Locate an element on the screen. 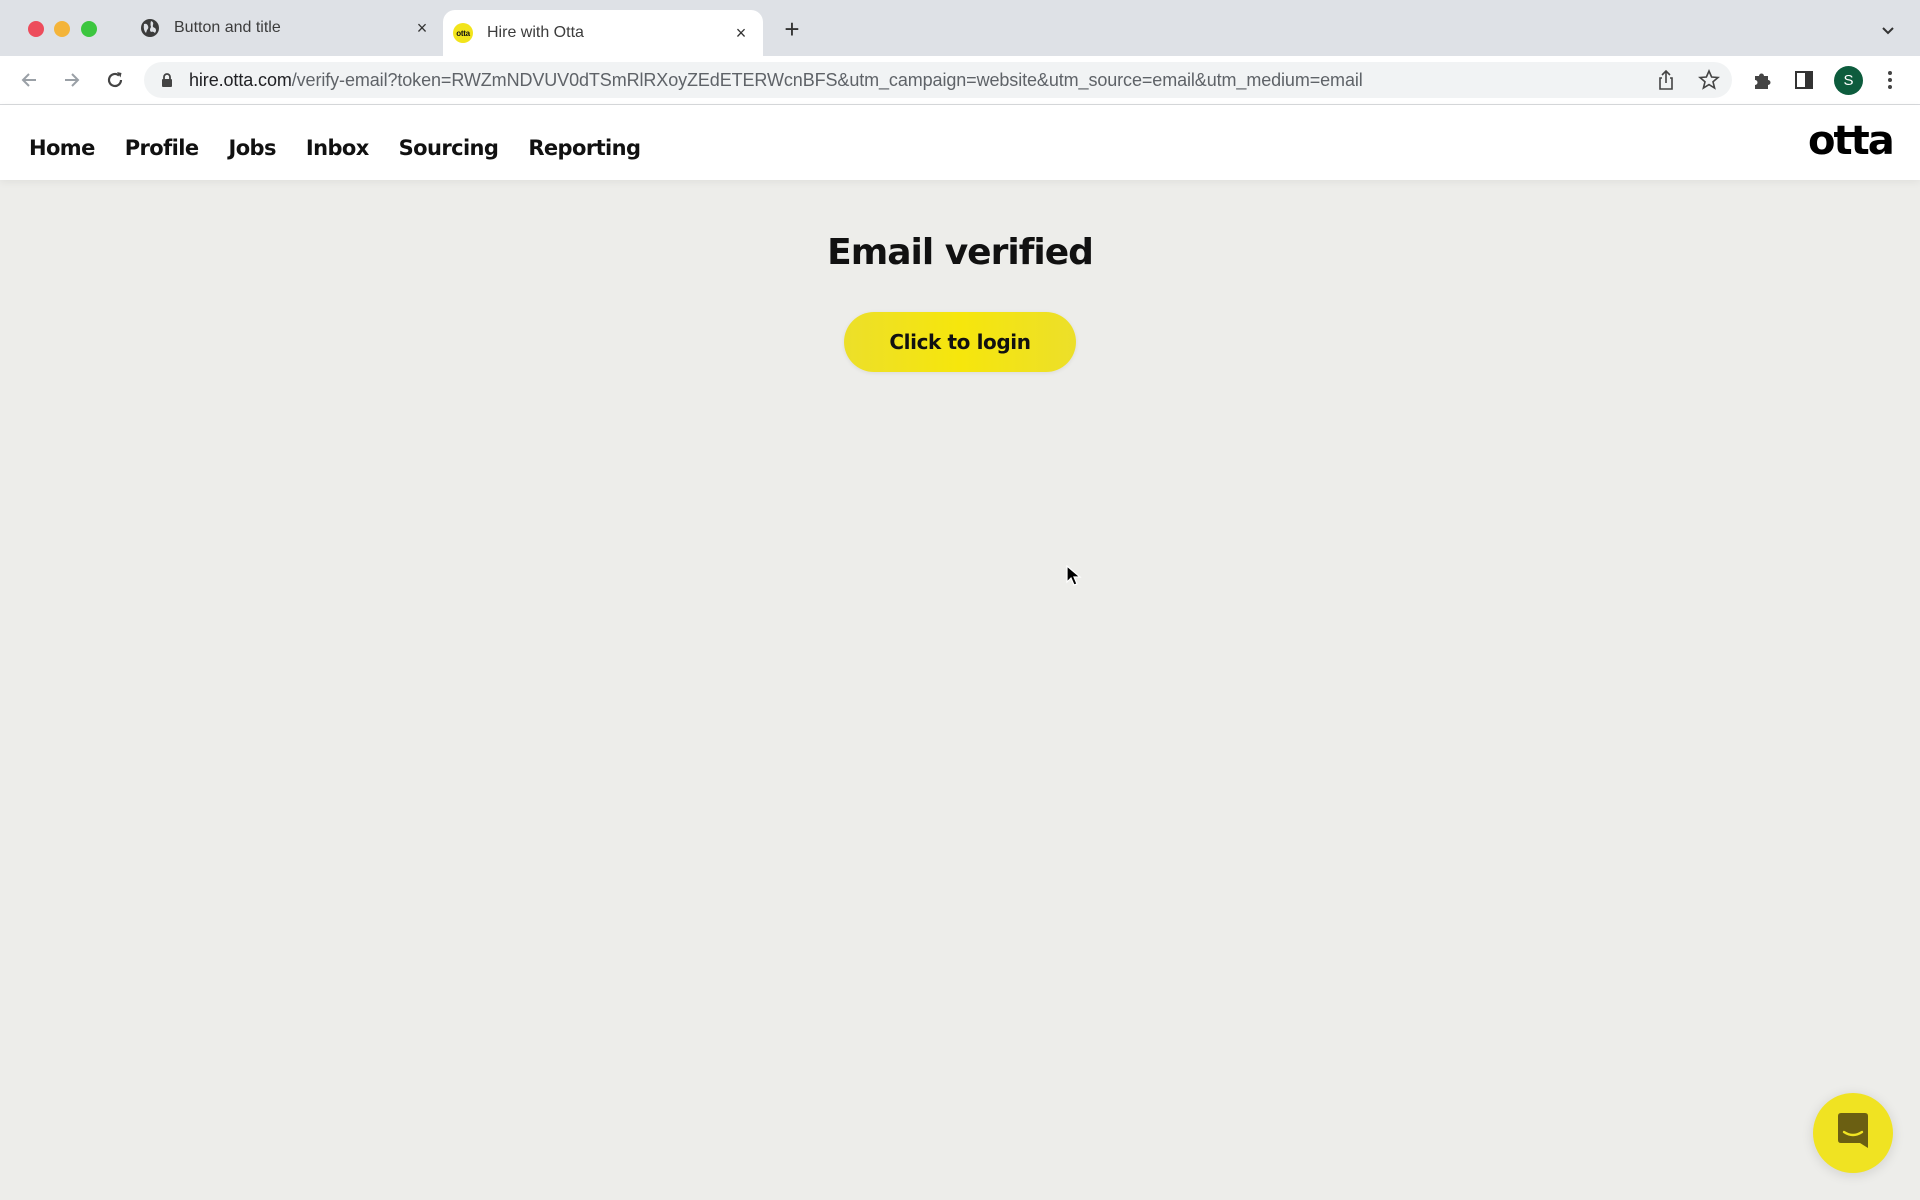  tab-title: Hire with Otta is located at coordinates (535, 32).